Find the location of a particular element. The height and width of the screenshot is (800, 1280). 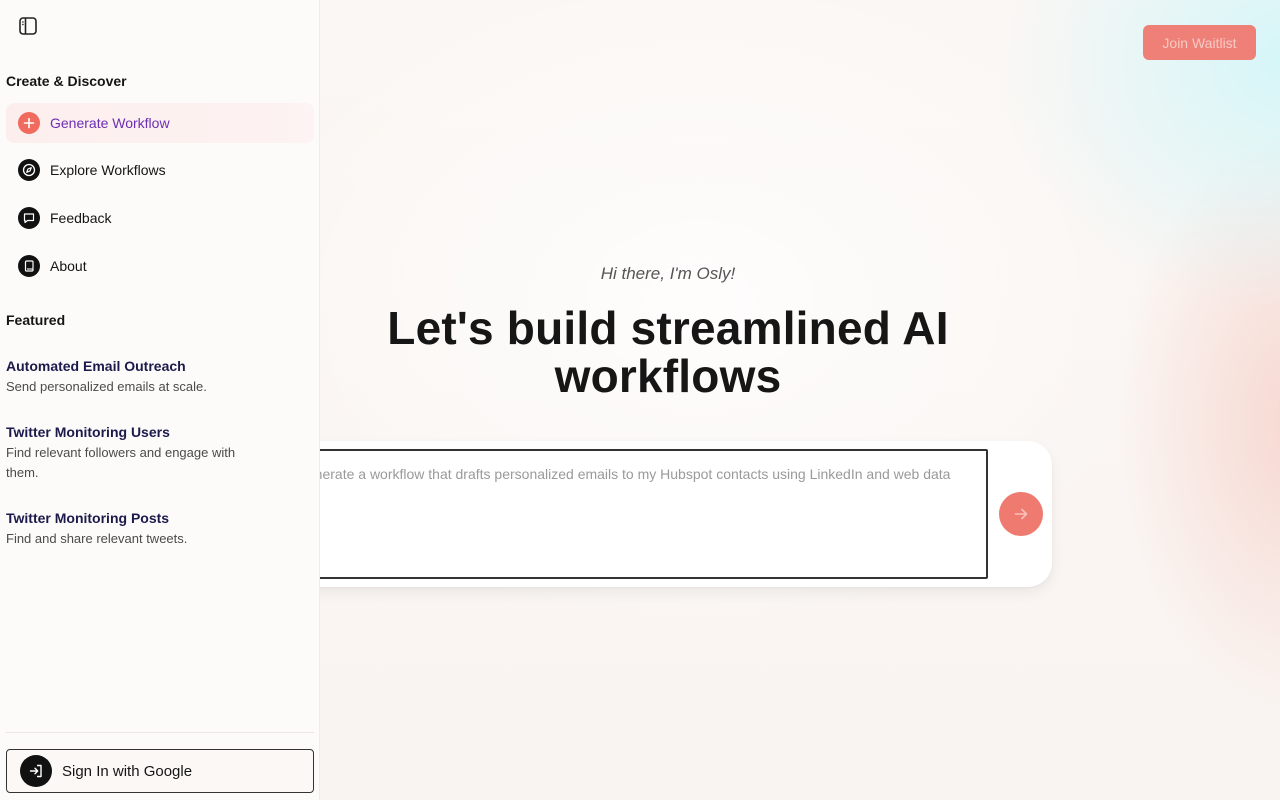

featured-item-title: Twitter Monitoring Users is located at coordinates (126, 432).